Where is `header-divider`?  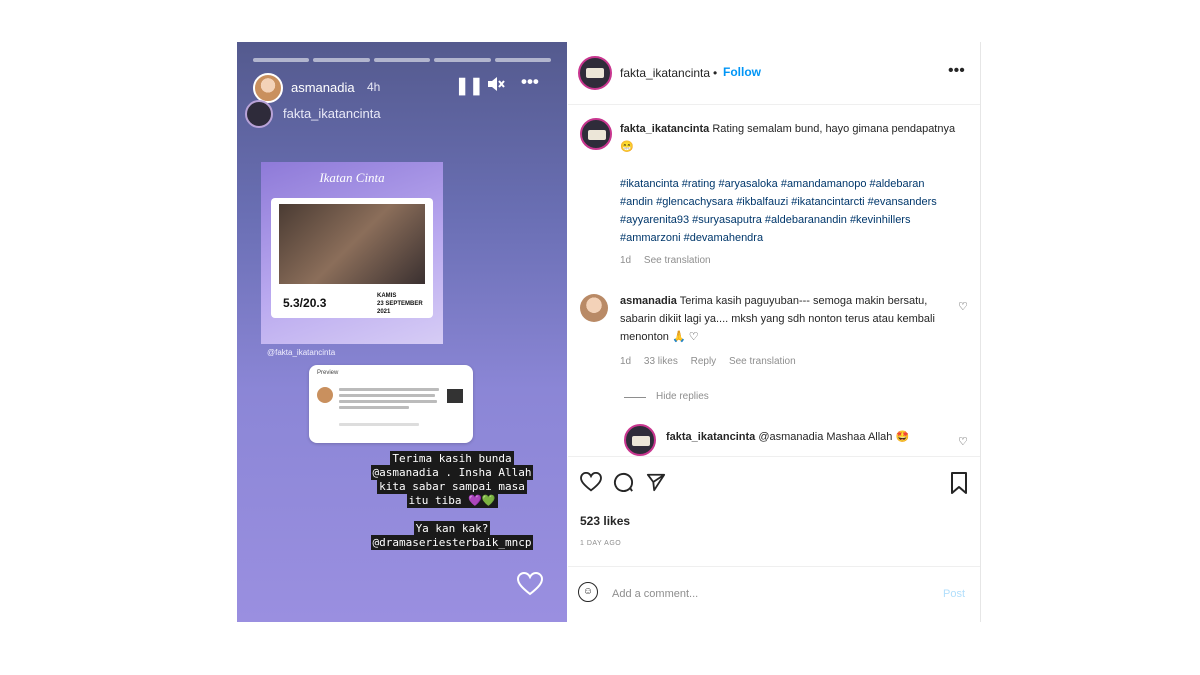
header-divider is located at coordinates (774, 104).